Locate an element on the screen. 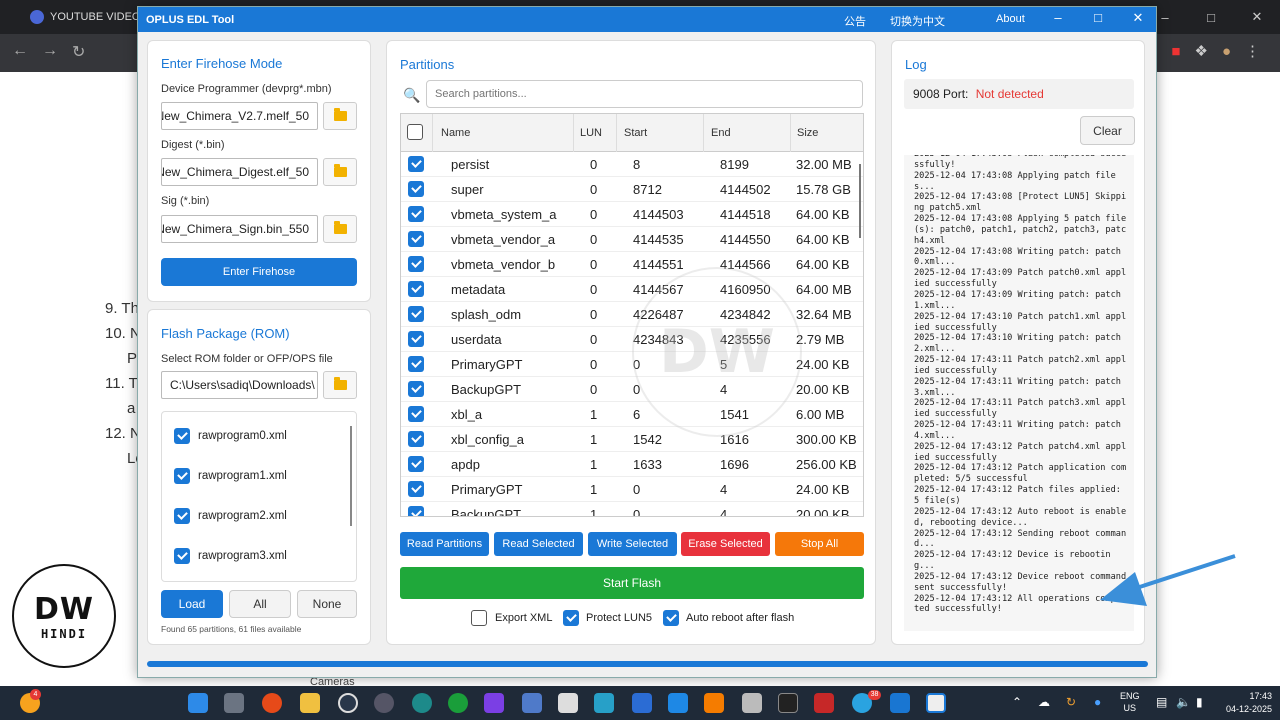  header-select-all is located at coordinates (417, 133).